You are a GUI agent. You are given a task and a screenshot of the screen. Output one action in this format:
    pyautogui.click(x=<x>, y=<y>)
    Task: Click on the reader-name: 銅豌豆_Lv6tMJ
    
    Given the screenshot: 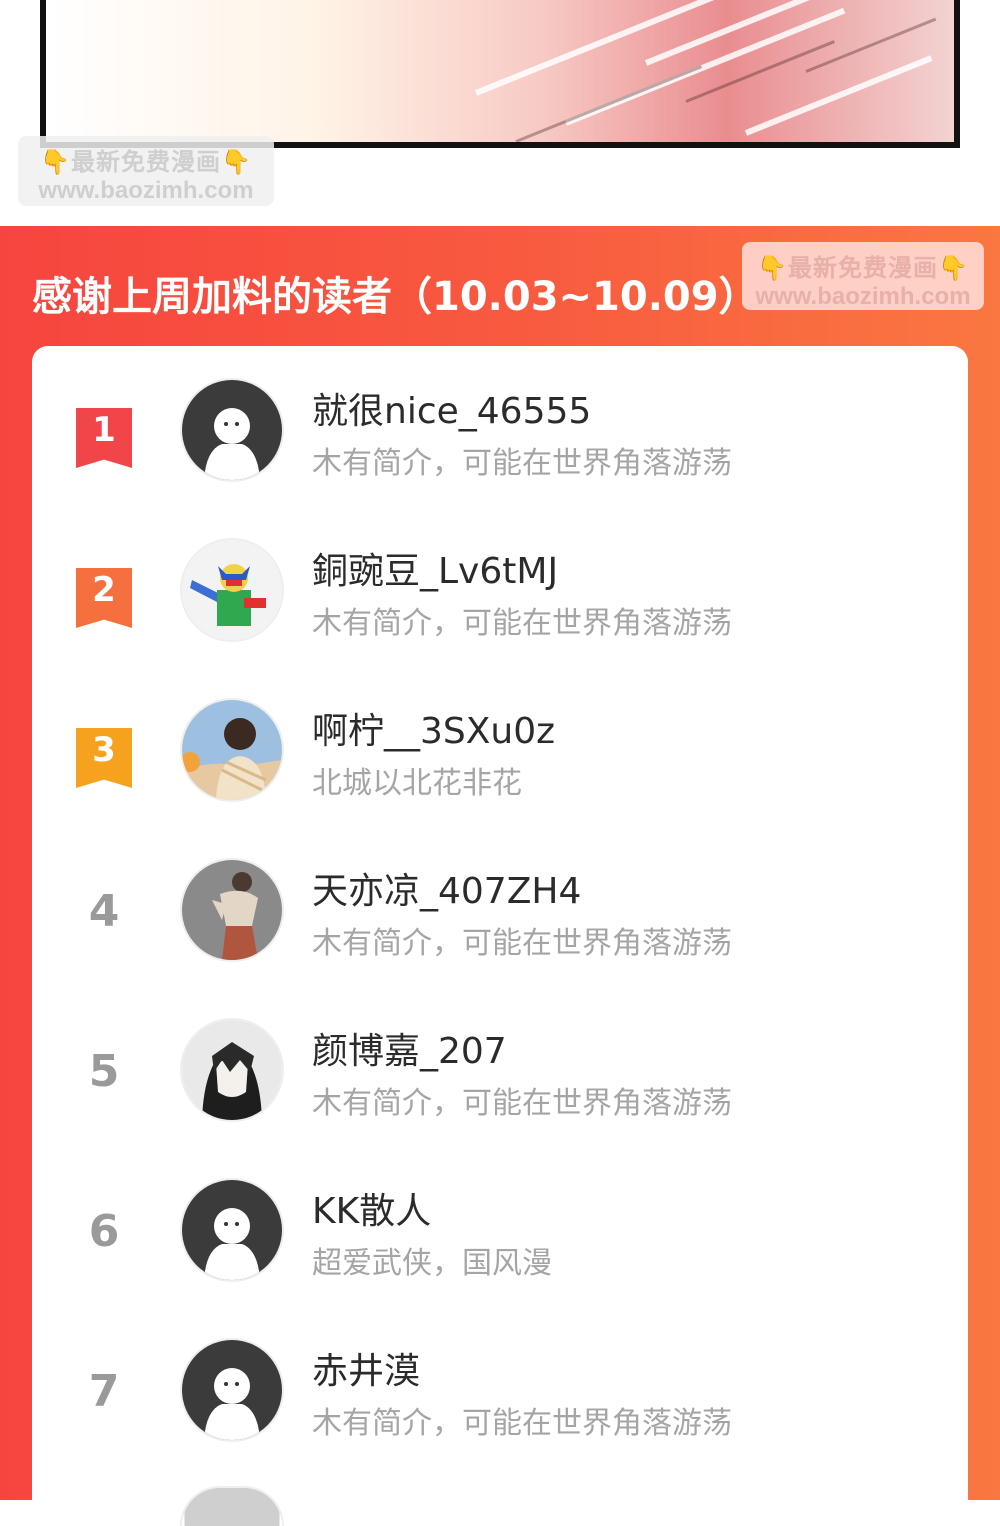 What is the action you would take?
    pyautogui.click(x=435, y=568)
    